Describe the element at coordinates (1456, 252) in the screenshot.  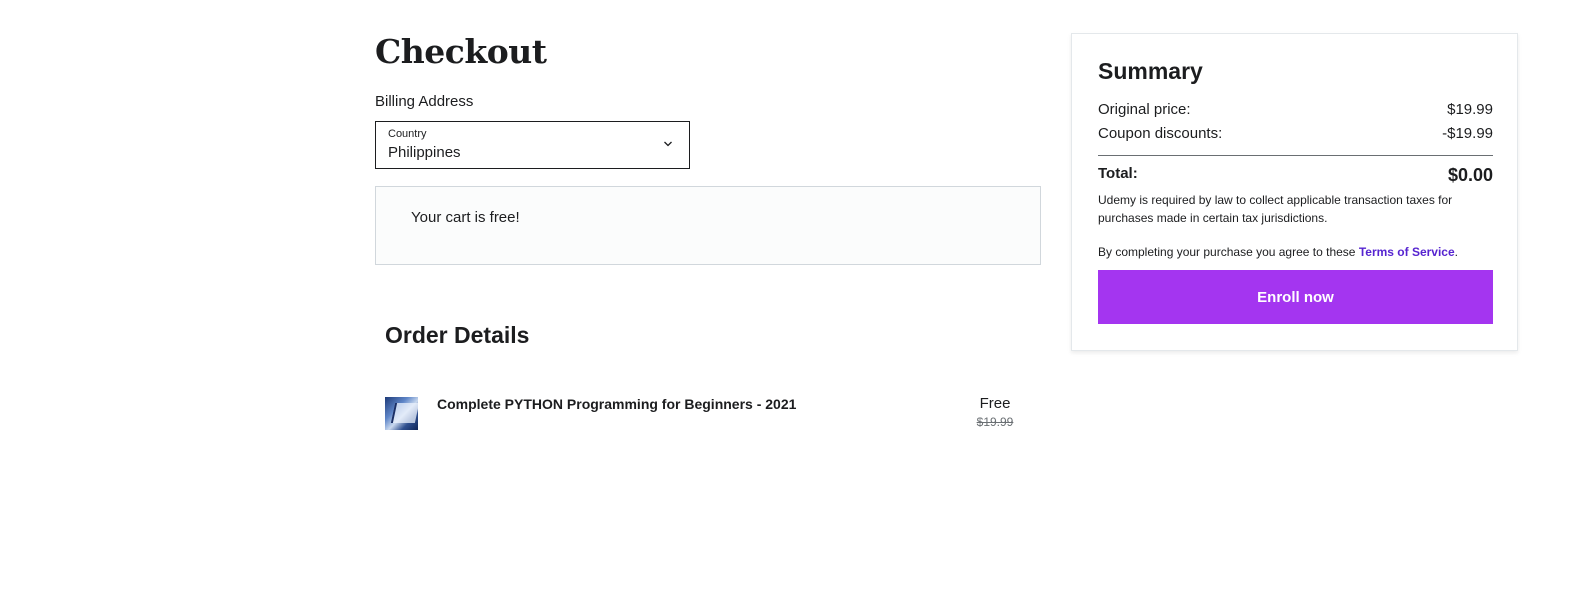
I see `terms-agreement-suffix: .` at that location.